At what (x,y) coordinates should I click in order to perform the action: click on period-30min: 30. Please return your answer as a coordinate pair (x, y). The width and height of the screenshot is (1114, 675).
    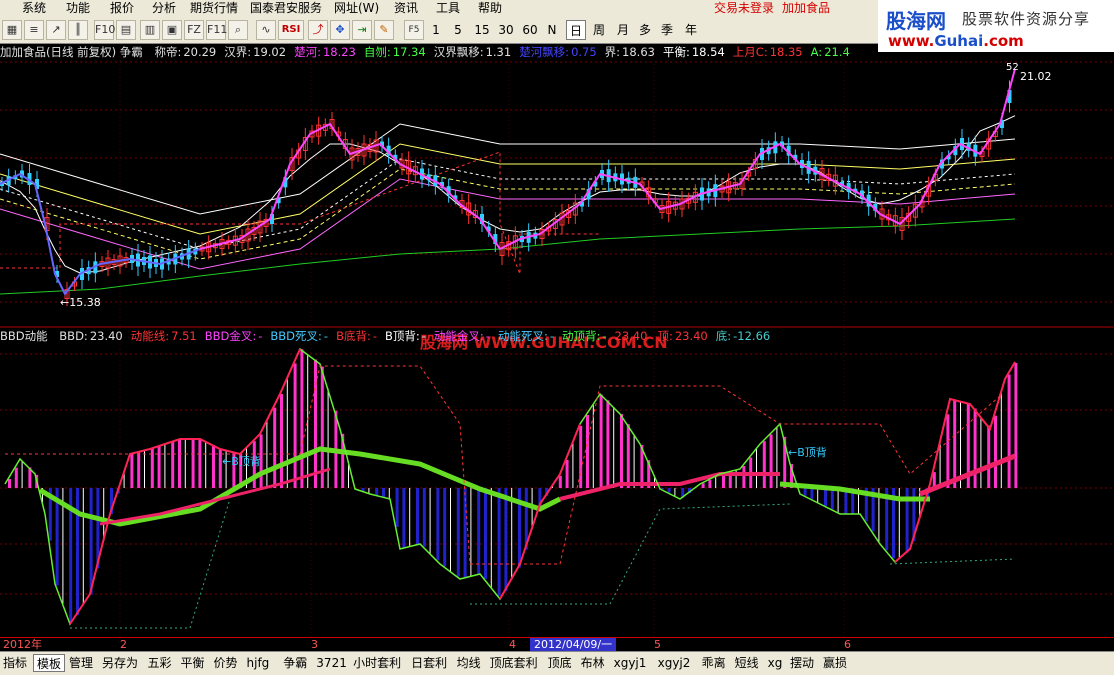
    Looking at the image, I should click on (506, 30).